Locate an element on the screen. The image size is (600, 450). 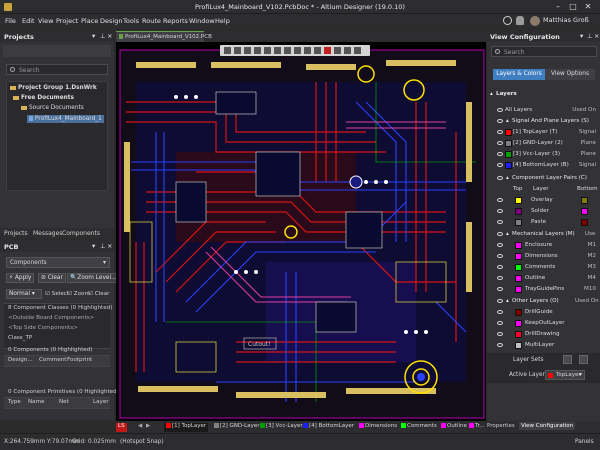
tab-layers-colors: Layers & Colors is located at coordinates (519, 74).